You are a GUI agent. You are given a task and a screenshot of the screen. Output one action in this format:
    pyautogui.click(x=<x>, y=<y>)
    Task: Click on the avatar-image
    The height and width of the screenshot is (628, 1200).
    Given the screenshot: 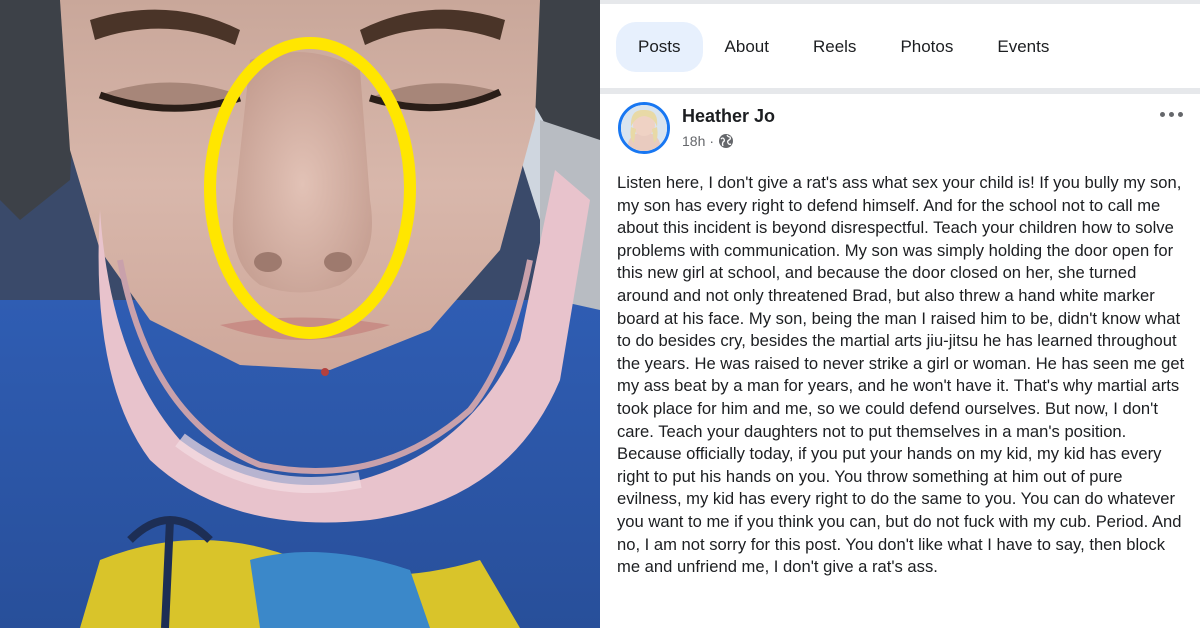 What is the action you would take?
    pyautogui.click(x=644, y=128)
    